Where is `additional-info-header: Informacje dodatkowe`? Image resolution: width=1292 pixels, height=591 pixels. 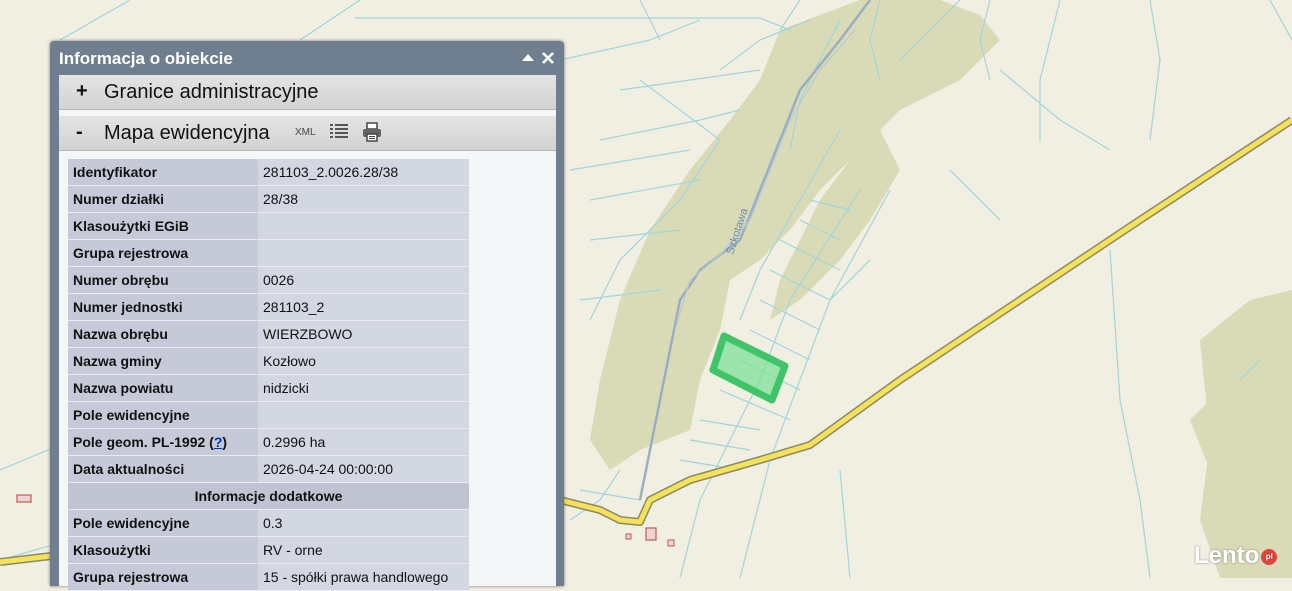
additional-info-header: Informacje dodatkowe is located at coordinates (268, 496).